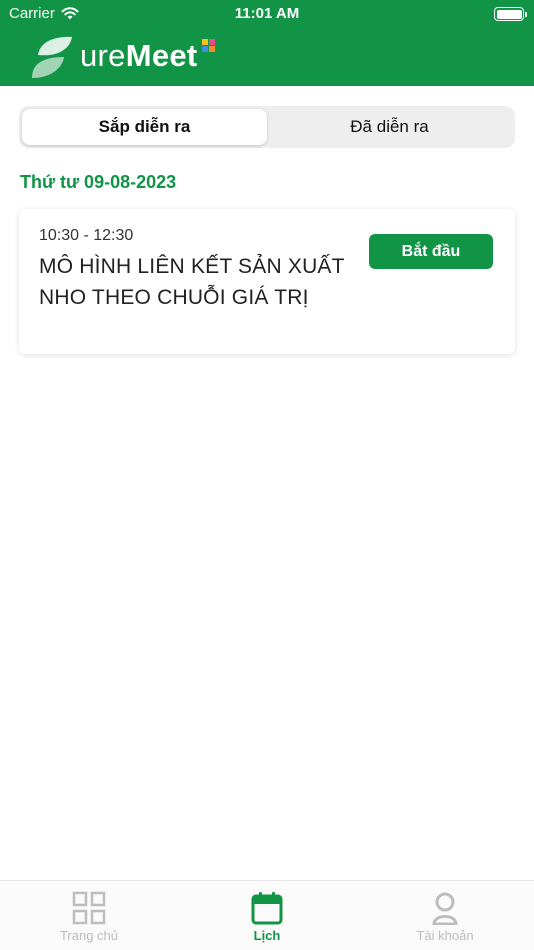  I want to click on tab-calendar: Lịch, so click(267, 915).